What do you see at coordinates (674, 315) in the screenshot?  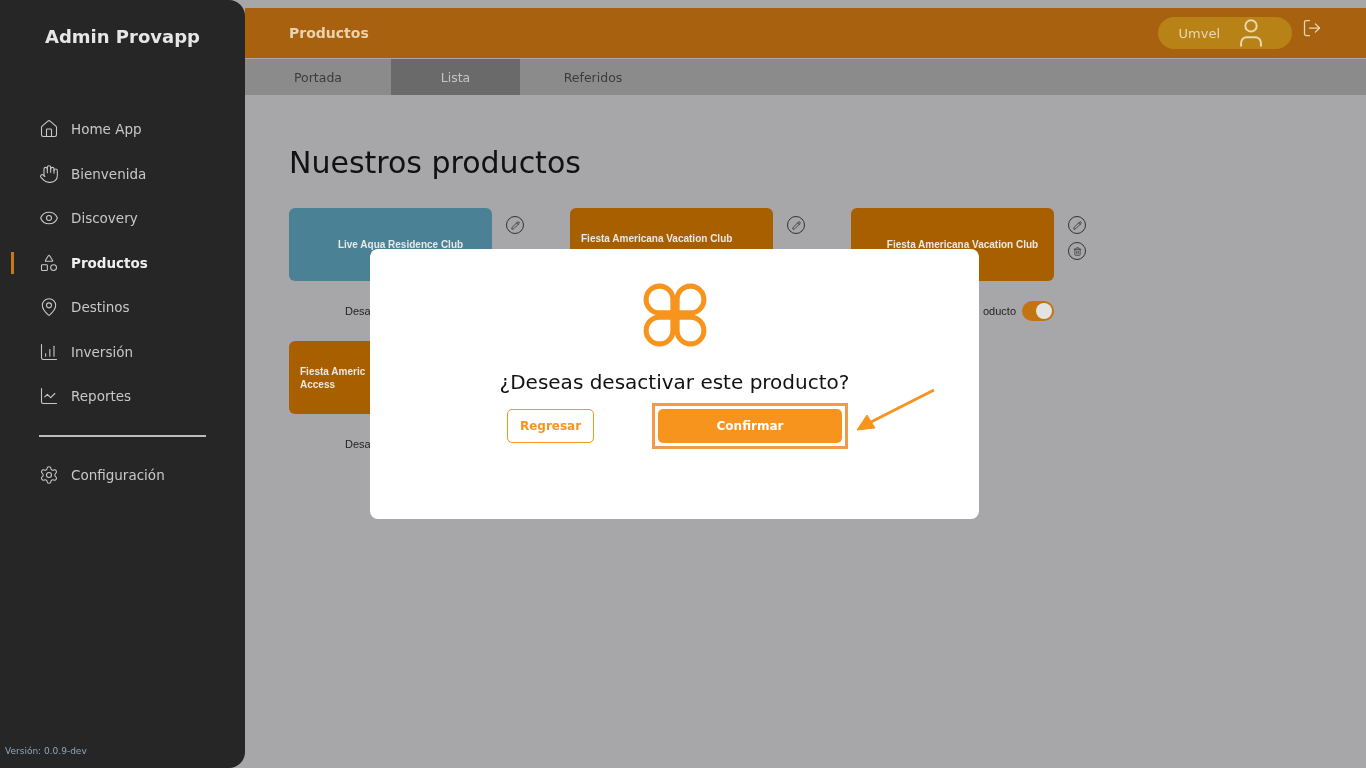 I see `clover-logo` at bounding box center [674, 315].